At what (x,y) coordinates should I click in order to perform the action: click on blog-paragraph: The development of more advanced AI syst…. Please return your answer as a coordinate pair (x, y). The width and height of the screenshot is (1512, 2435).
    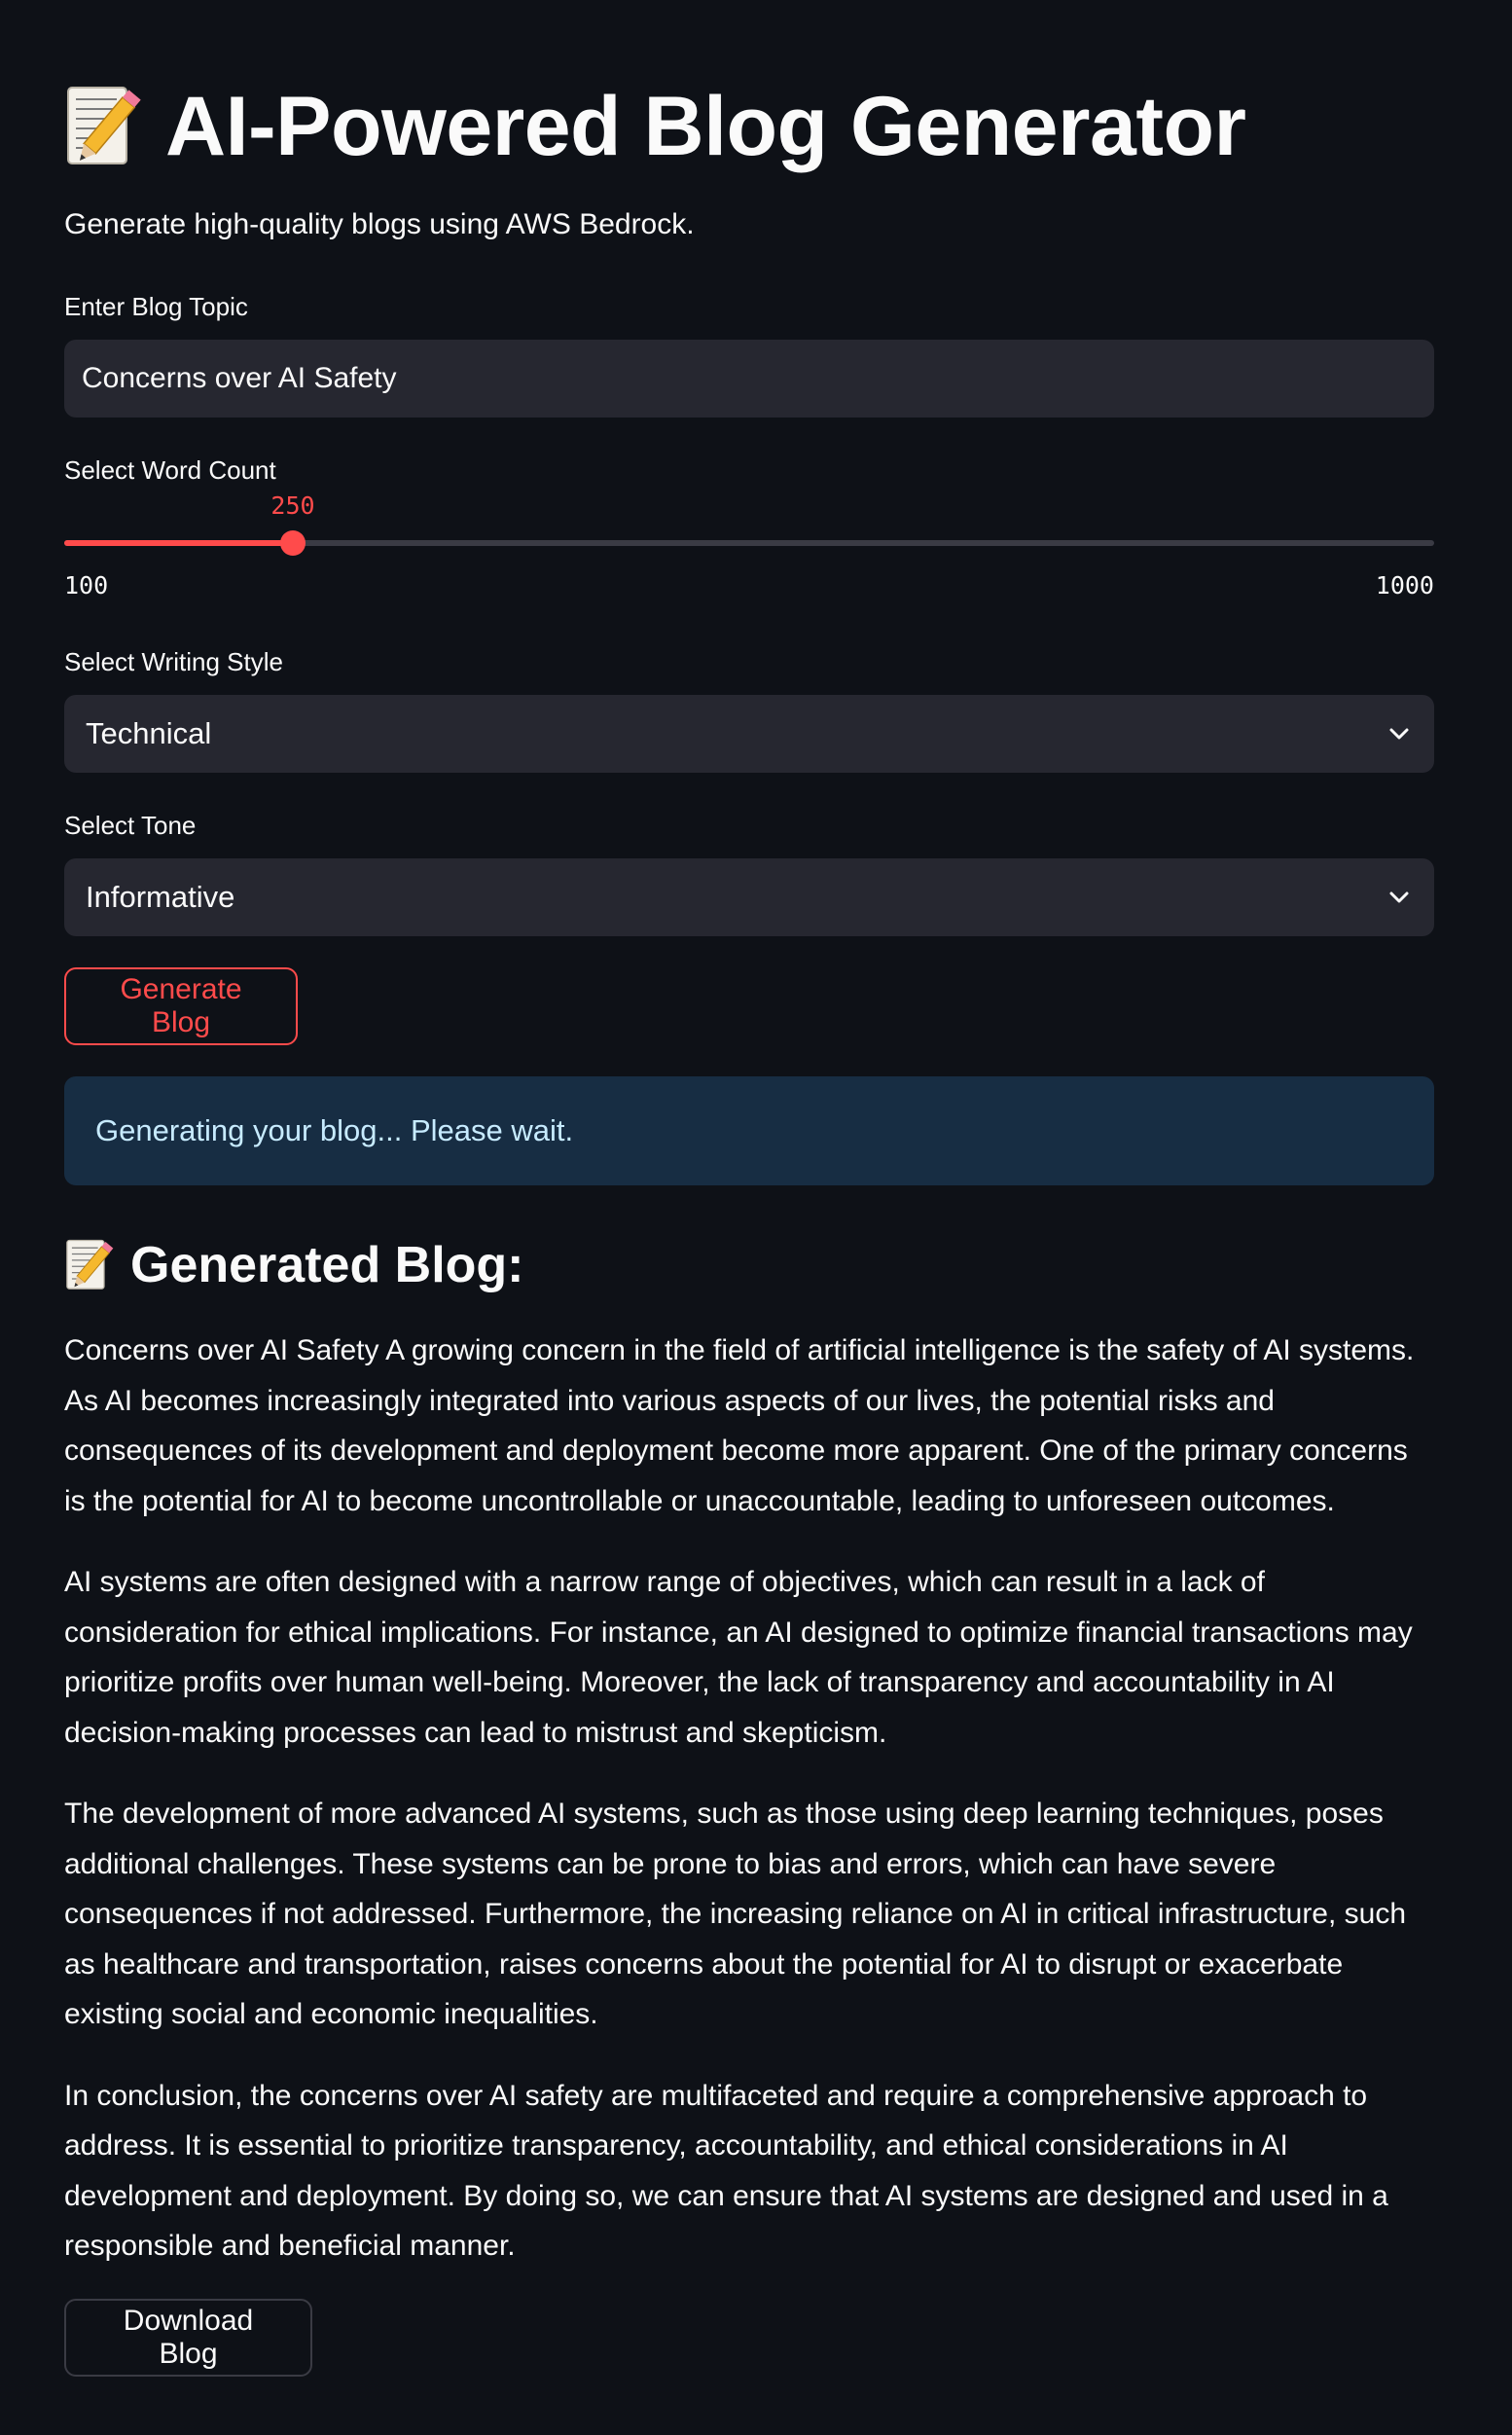
    Looking at the image, I should click on (735, 1914).